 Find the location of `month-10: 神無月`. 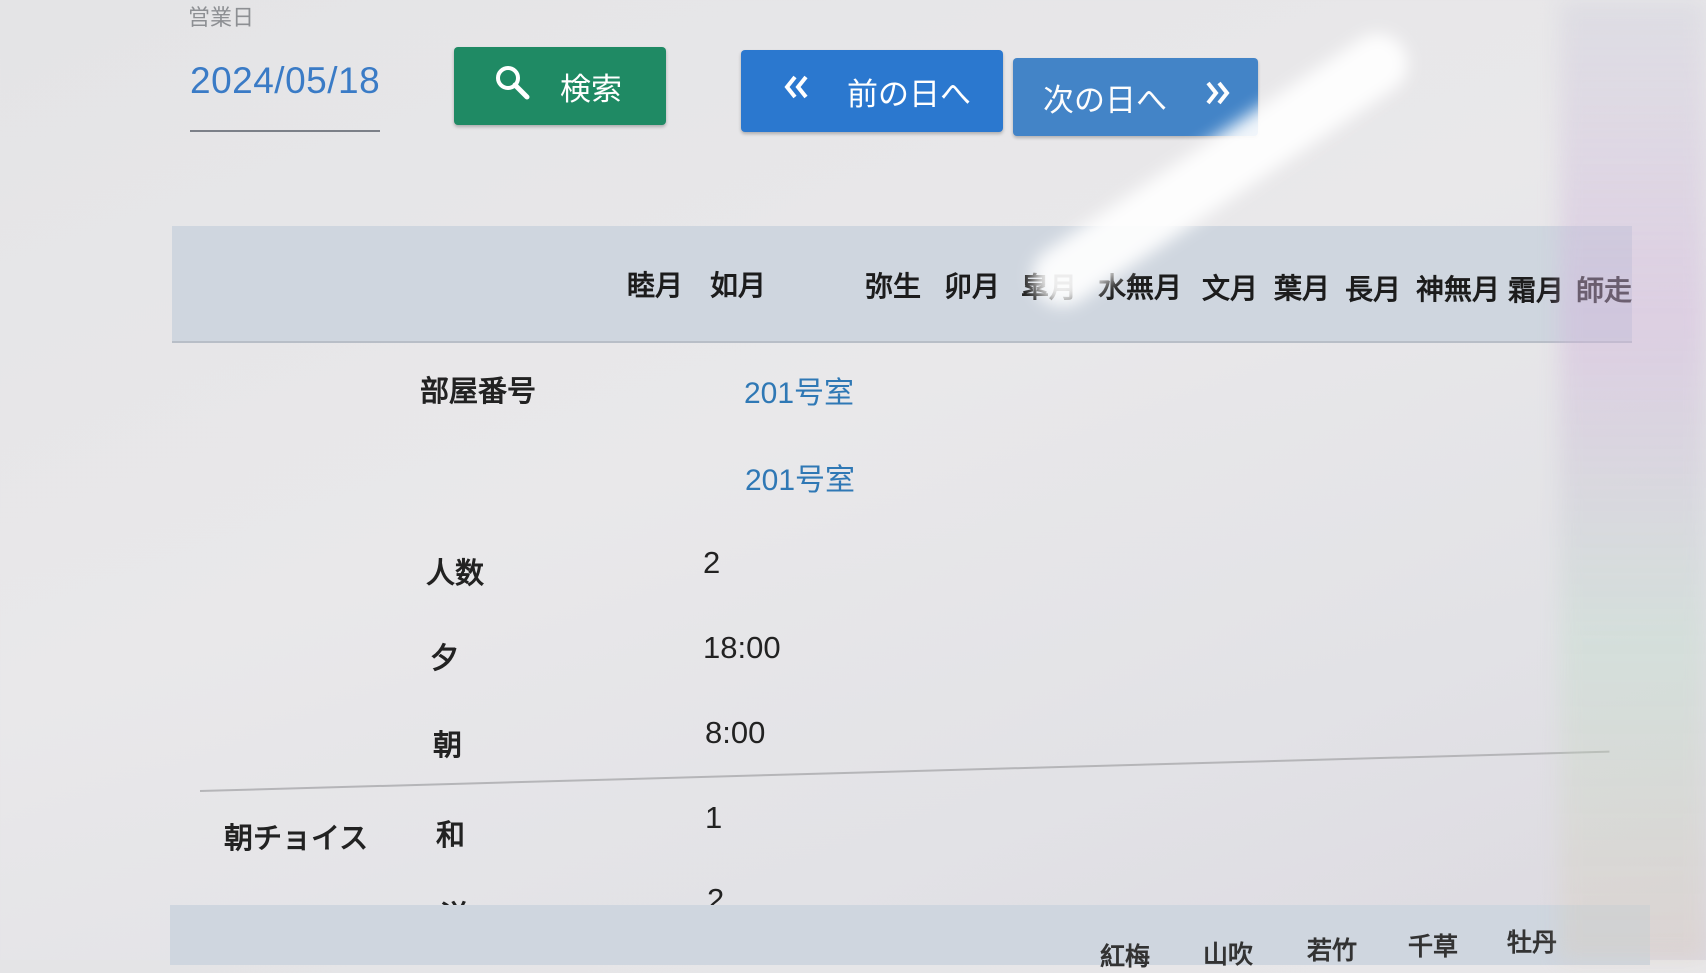

month-10: 神無月 is located at coordinates (1458, 288).